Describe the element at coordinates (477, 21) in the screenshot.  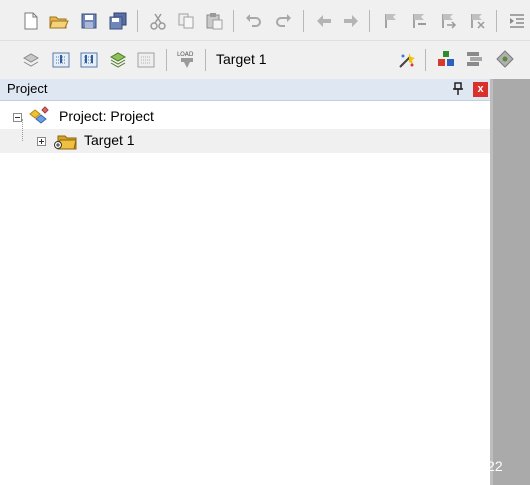
I see `clear-bookmarks-icon` at that location.